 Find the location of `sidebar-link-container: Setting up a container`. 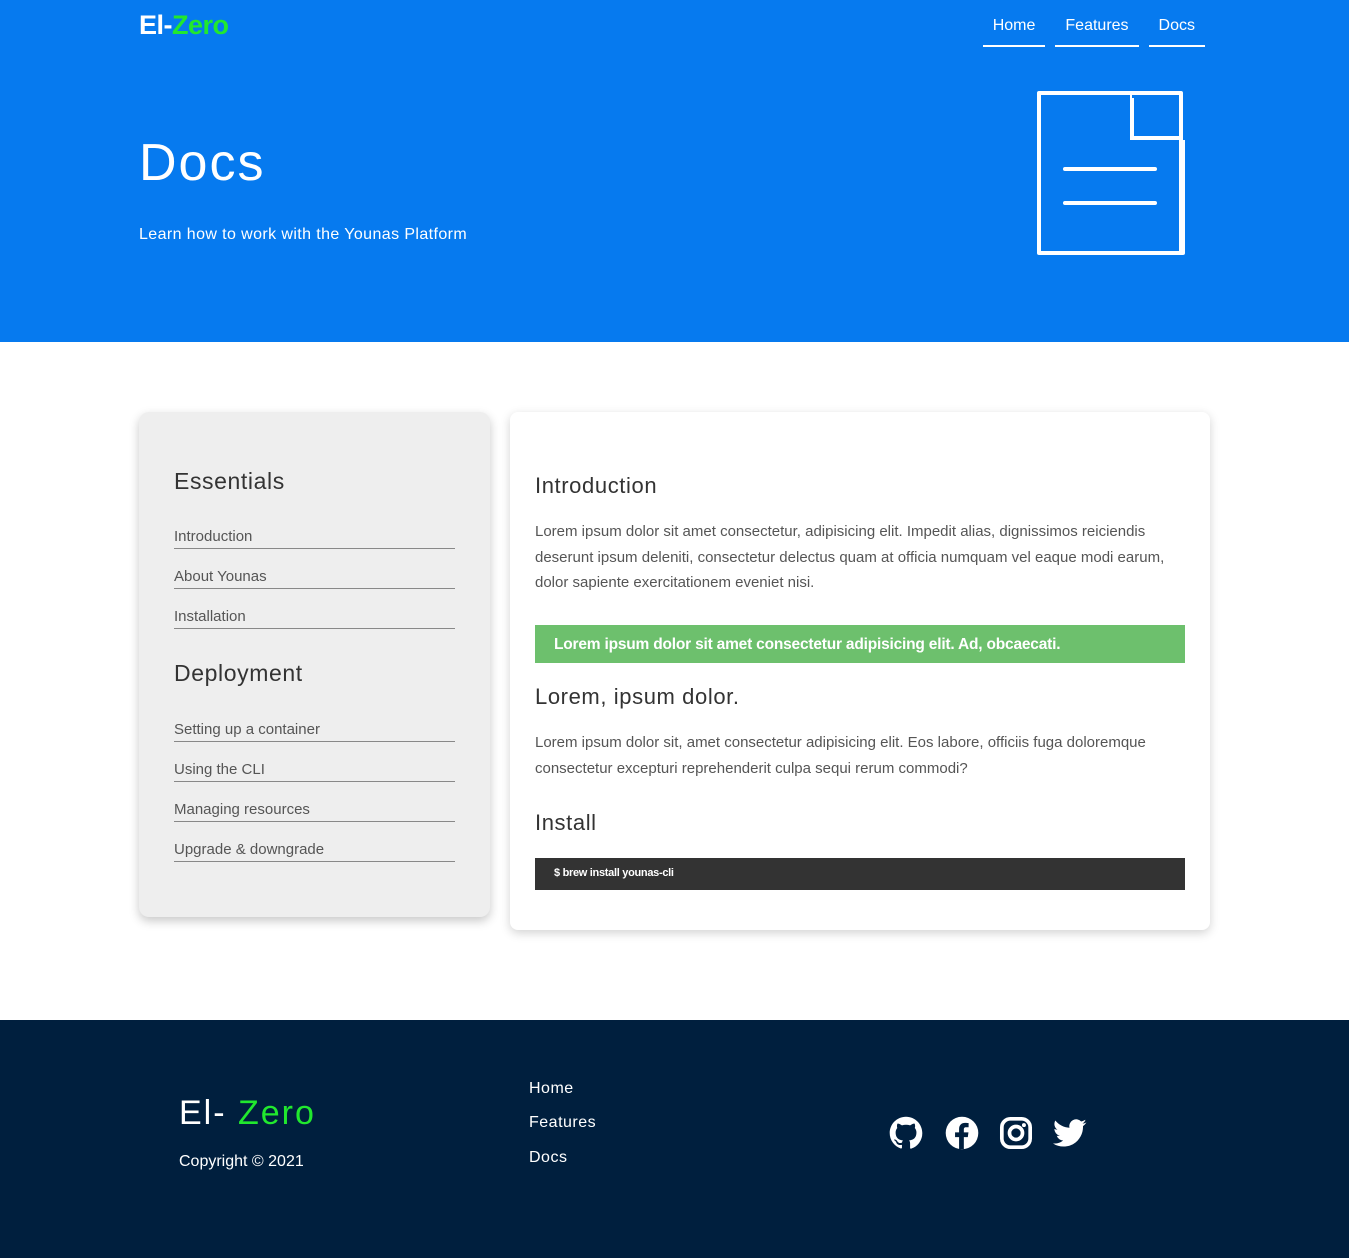

sidebar-link-container: Setting up a container is located at coordinates (314, 731).